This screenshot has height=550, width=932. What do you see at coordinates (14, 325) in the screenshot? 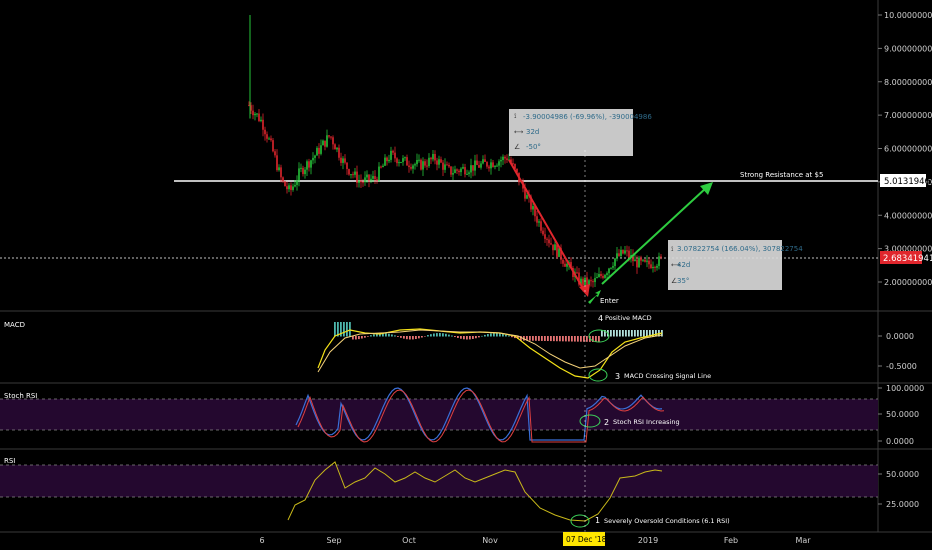
I see `macd-title: MACD` at bounding box center [14, 325].